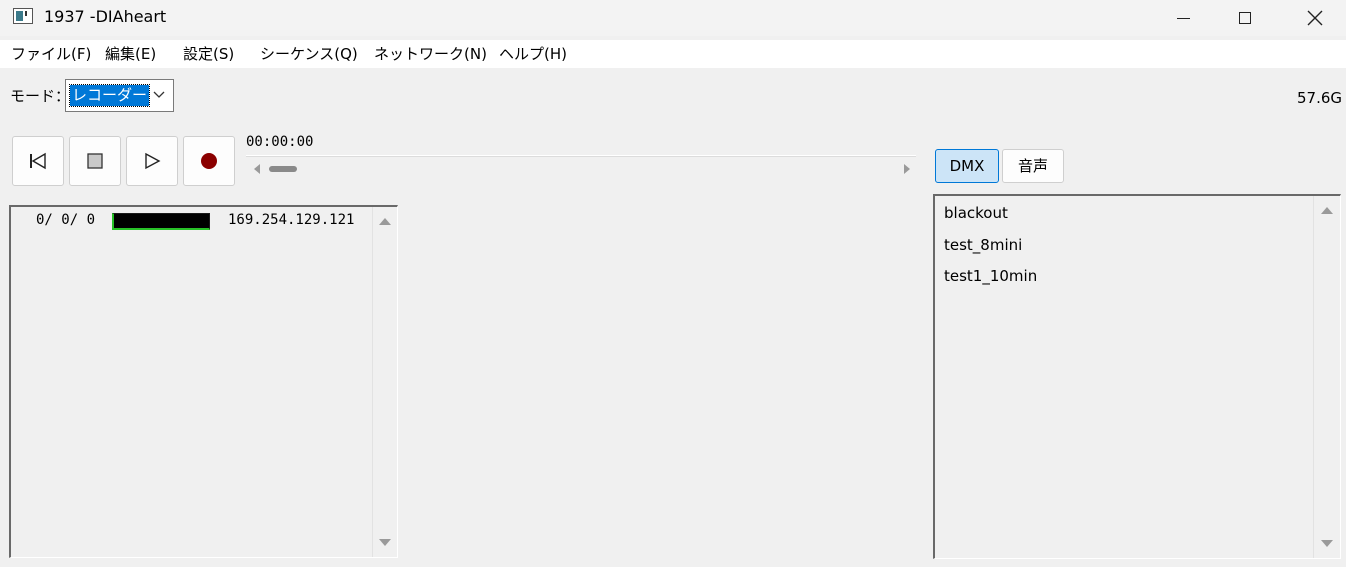 This screenshot has width=1346, height=567. I want to click on record-icon, so click(209, 161).